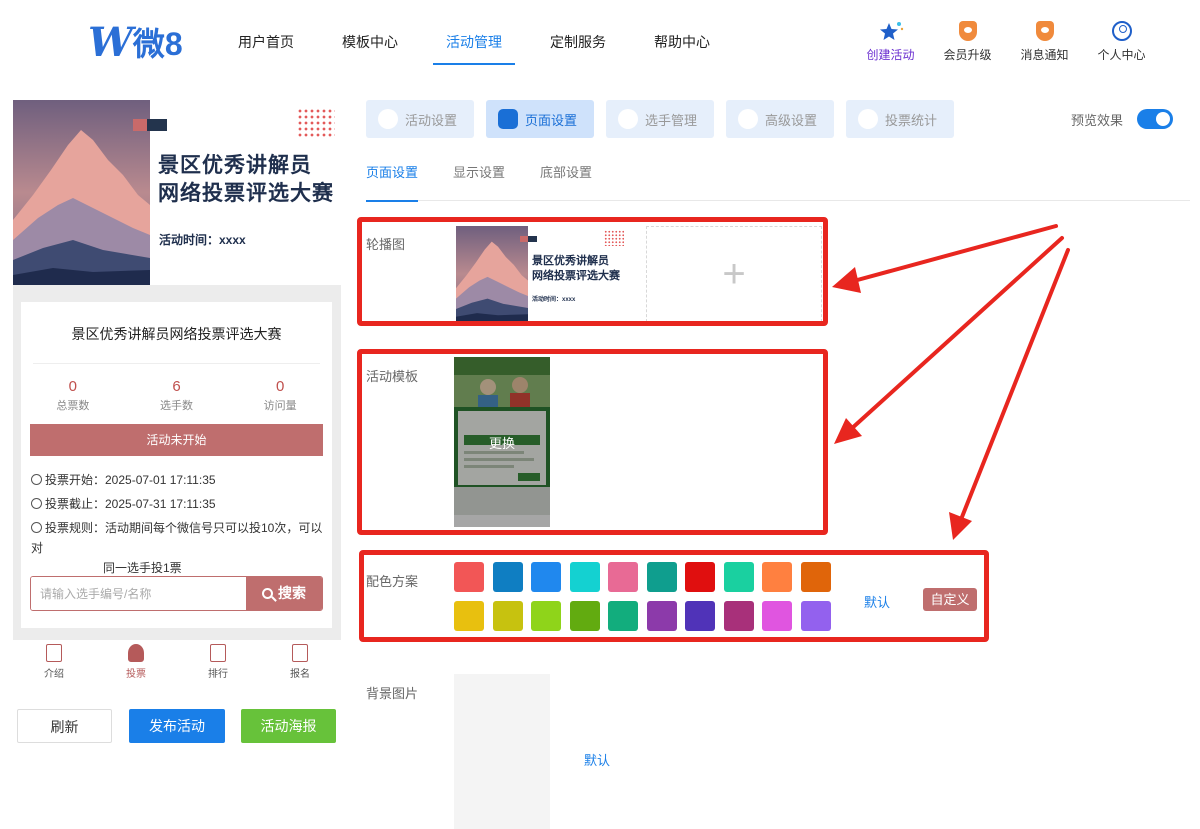  Describe the element at coordinates (1121, 31) in the screenshot. I see `user-icon` at that location.